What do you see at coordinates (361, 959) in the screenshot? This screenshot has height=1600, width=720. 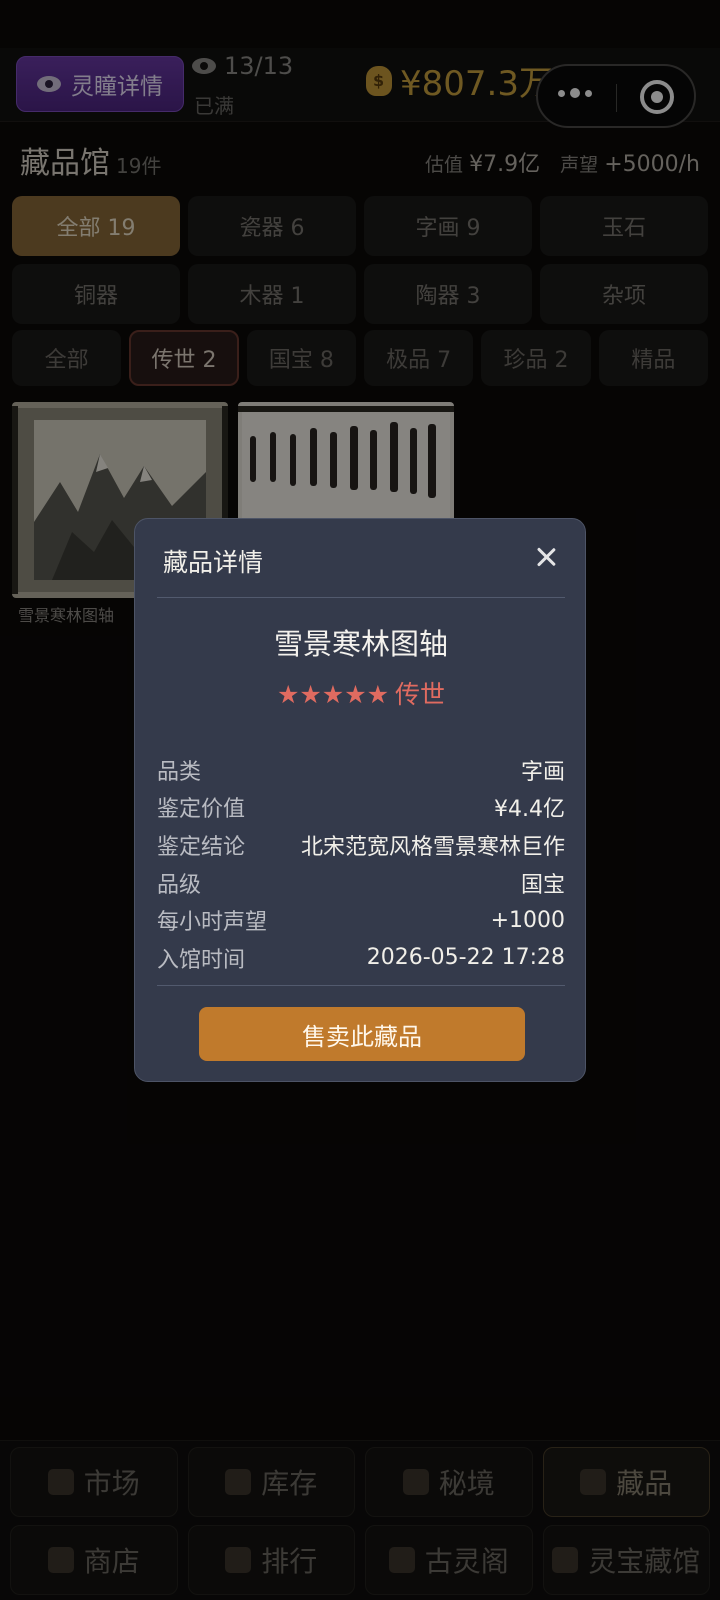 I see `detail-row-time: 入馆时间 2026-05-22 17:28` at bounding box center [361, 959].